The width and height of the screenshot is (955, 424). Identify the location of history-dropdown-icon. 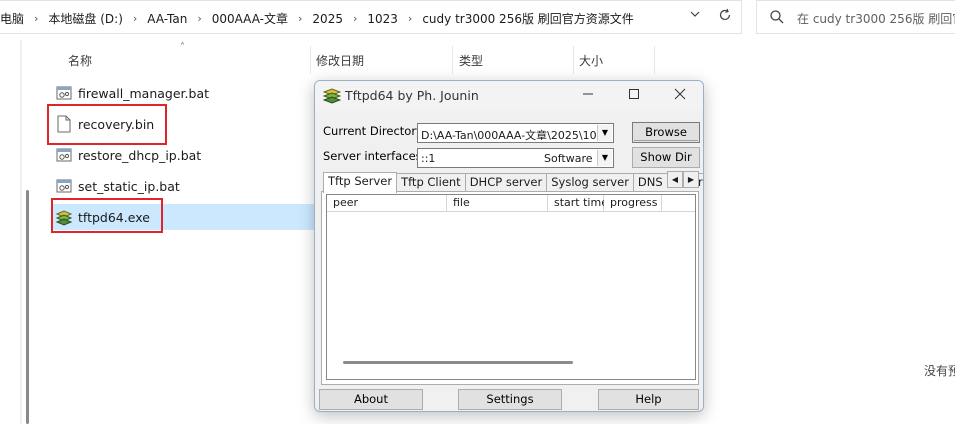
(695, 18).